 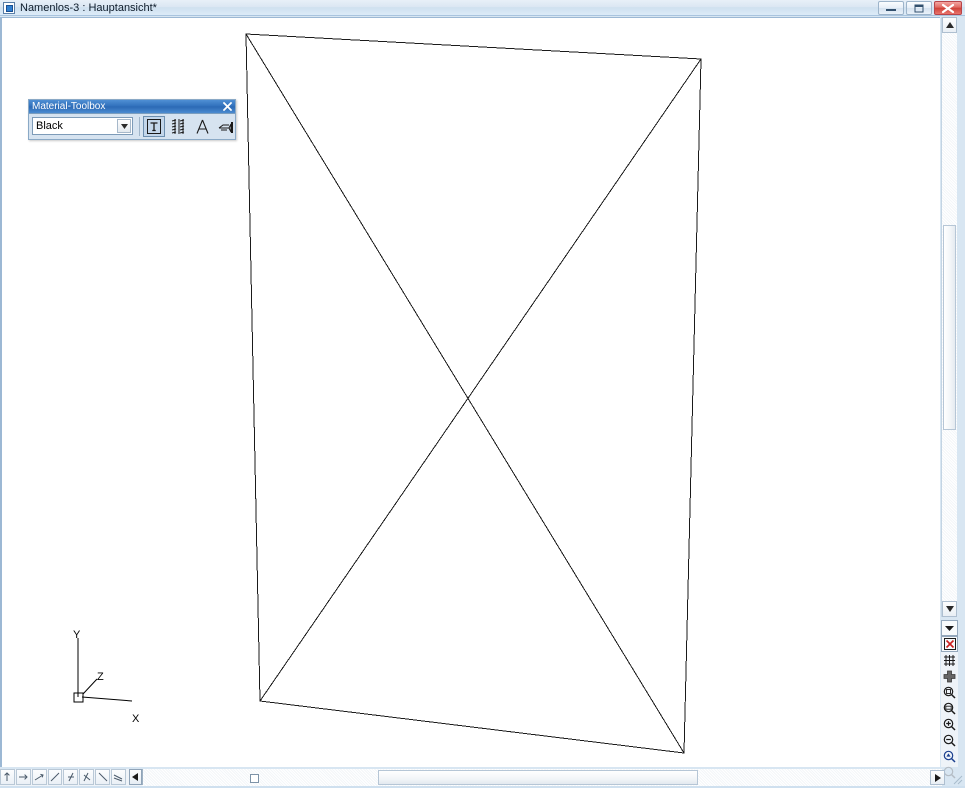 What do you see at coordinates (88, 8) in the screenshot?
I see `window-title: Namenlos-3 : Hauptansicht*` at bounding box center [88, 8].